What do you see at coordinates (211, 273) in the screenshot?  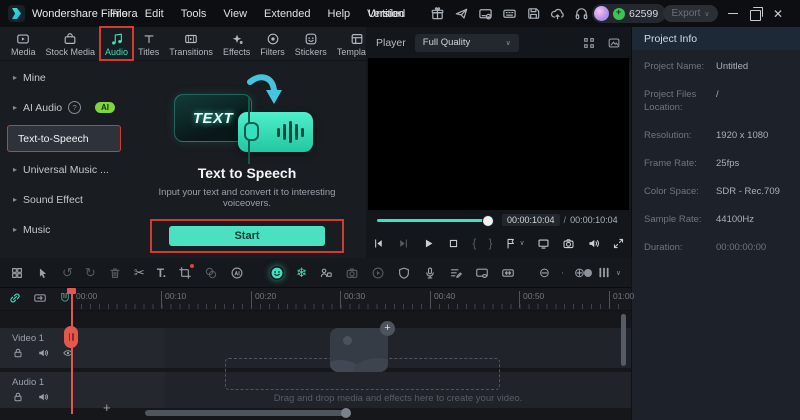 I see `chroma-key-icon` at bounding box center [211, 273].